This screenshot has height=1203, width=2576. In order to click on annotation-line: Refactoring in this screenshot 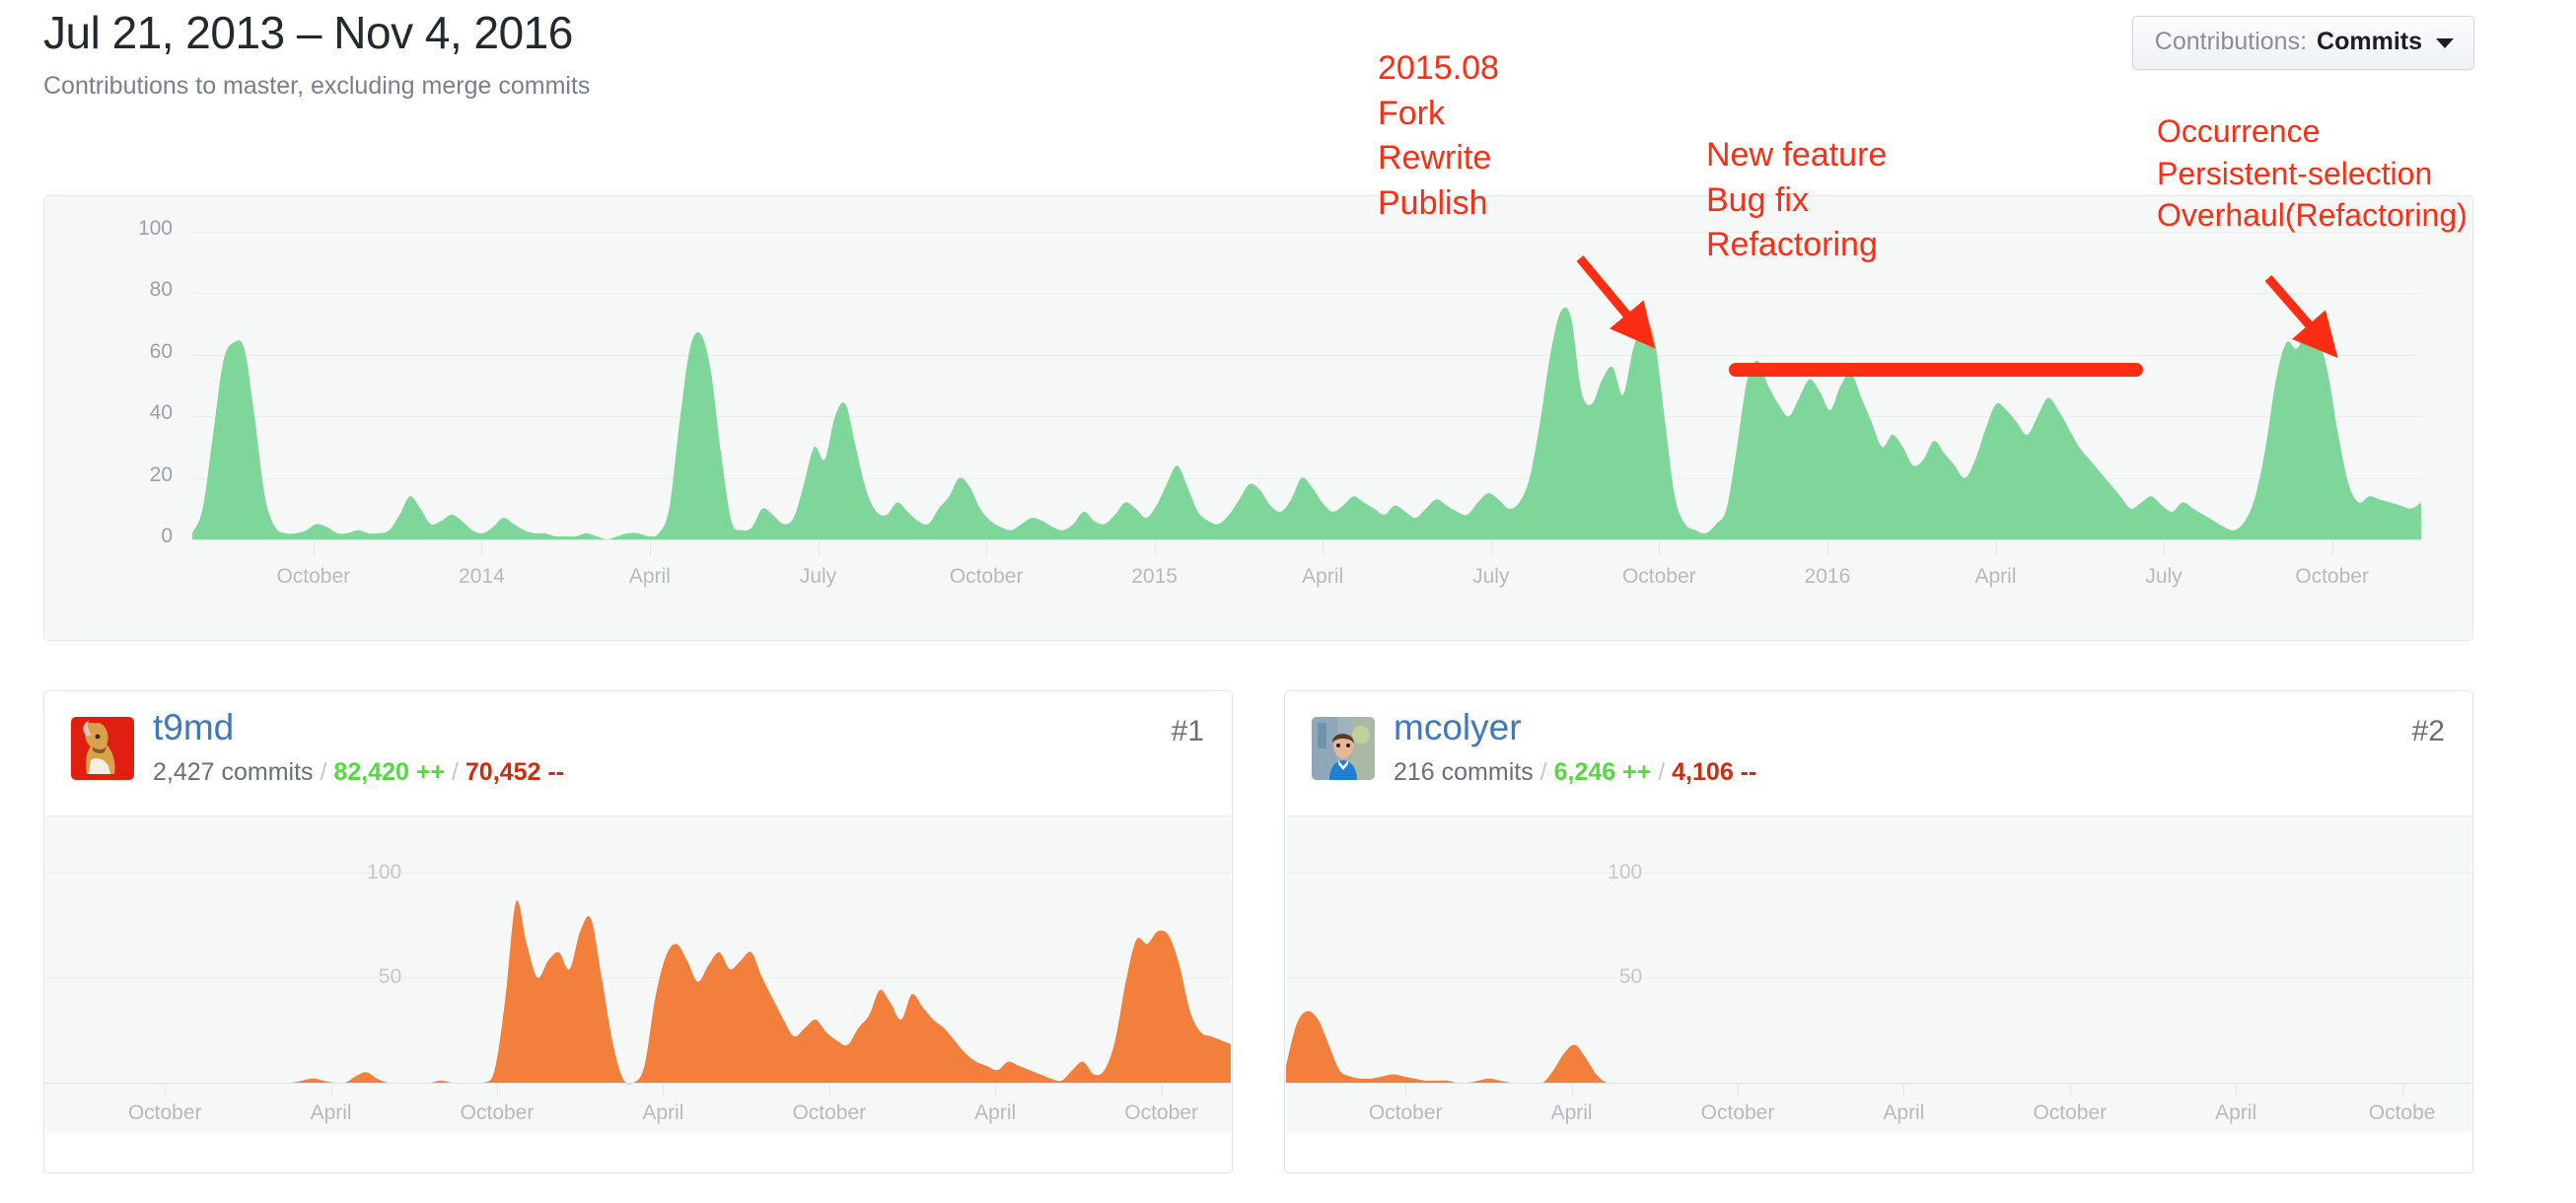, I will do `click(1792, 245)`.